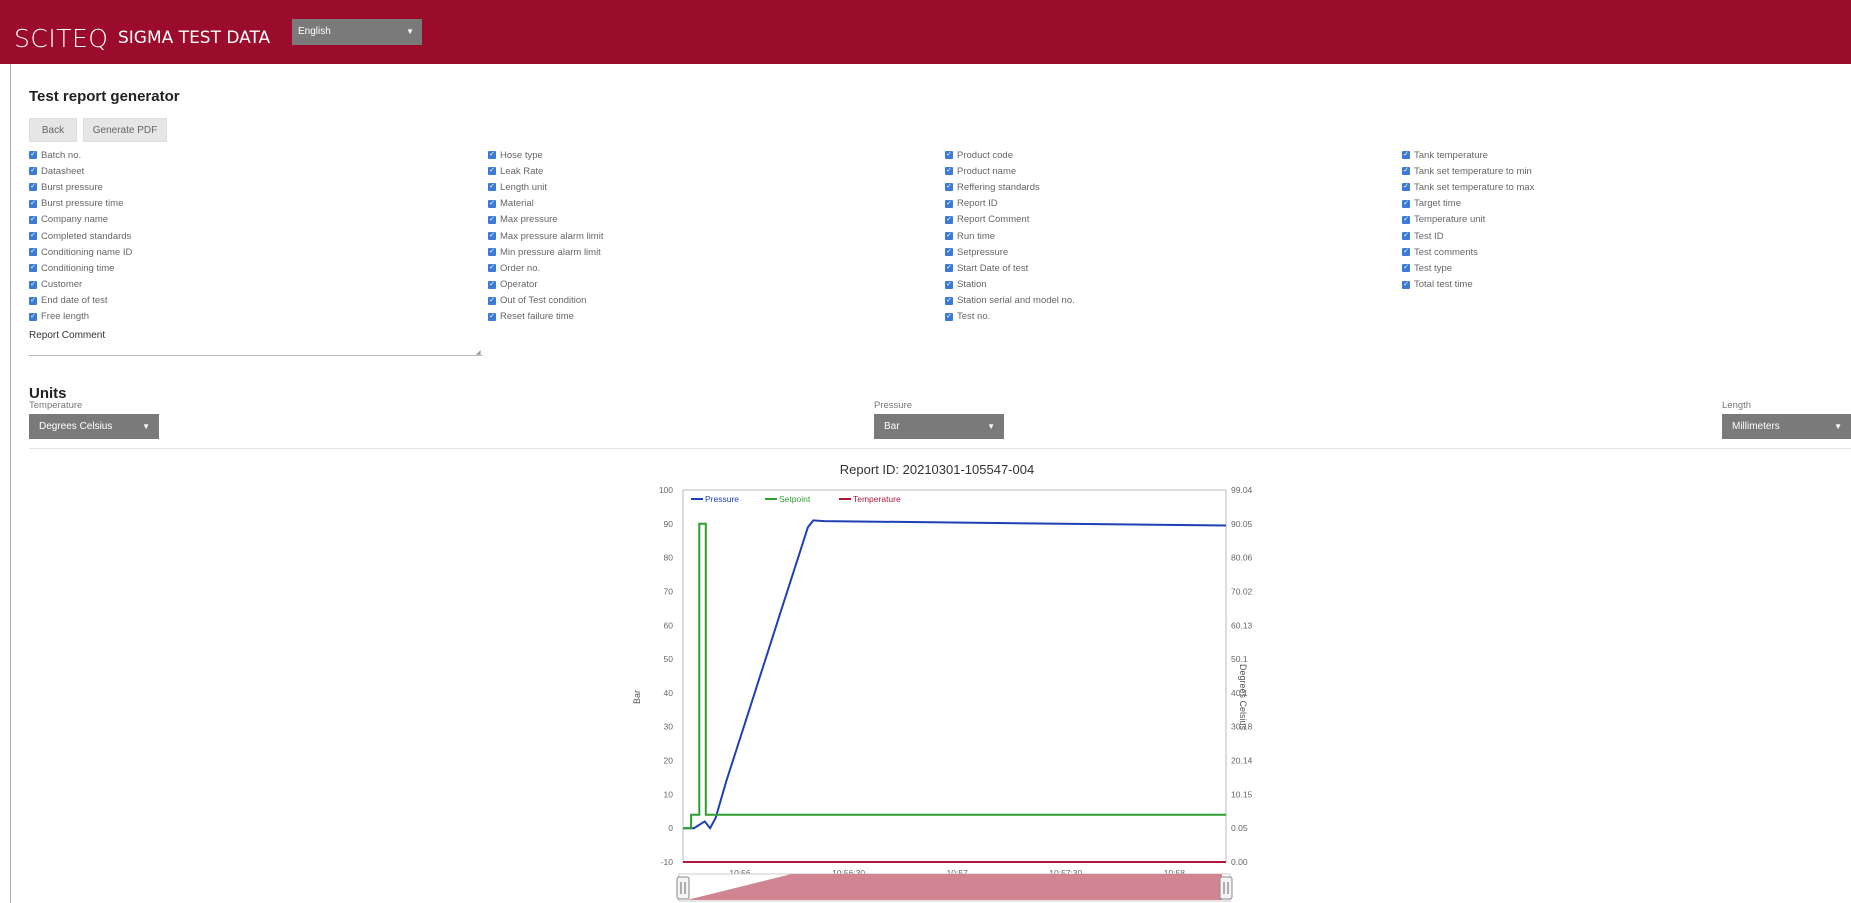  I want to click on field-checkbox-item: ✓ Target time, so click(1468, 204).